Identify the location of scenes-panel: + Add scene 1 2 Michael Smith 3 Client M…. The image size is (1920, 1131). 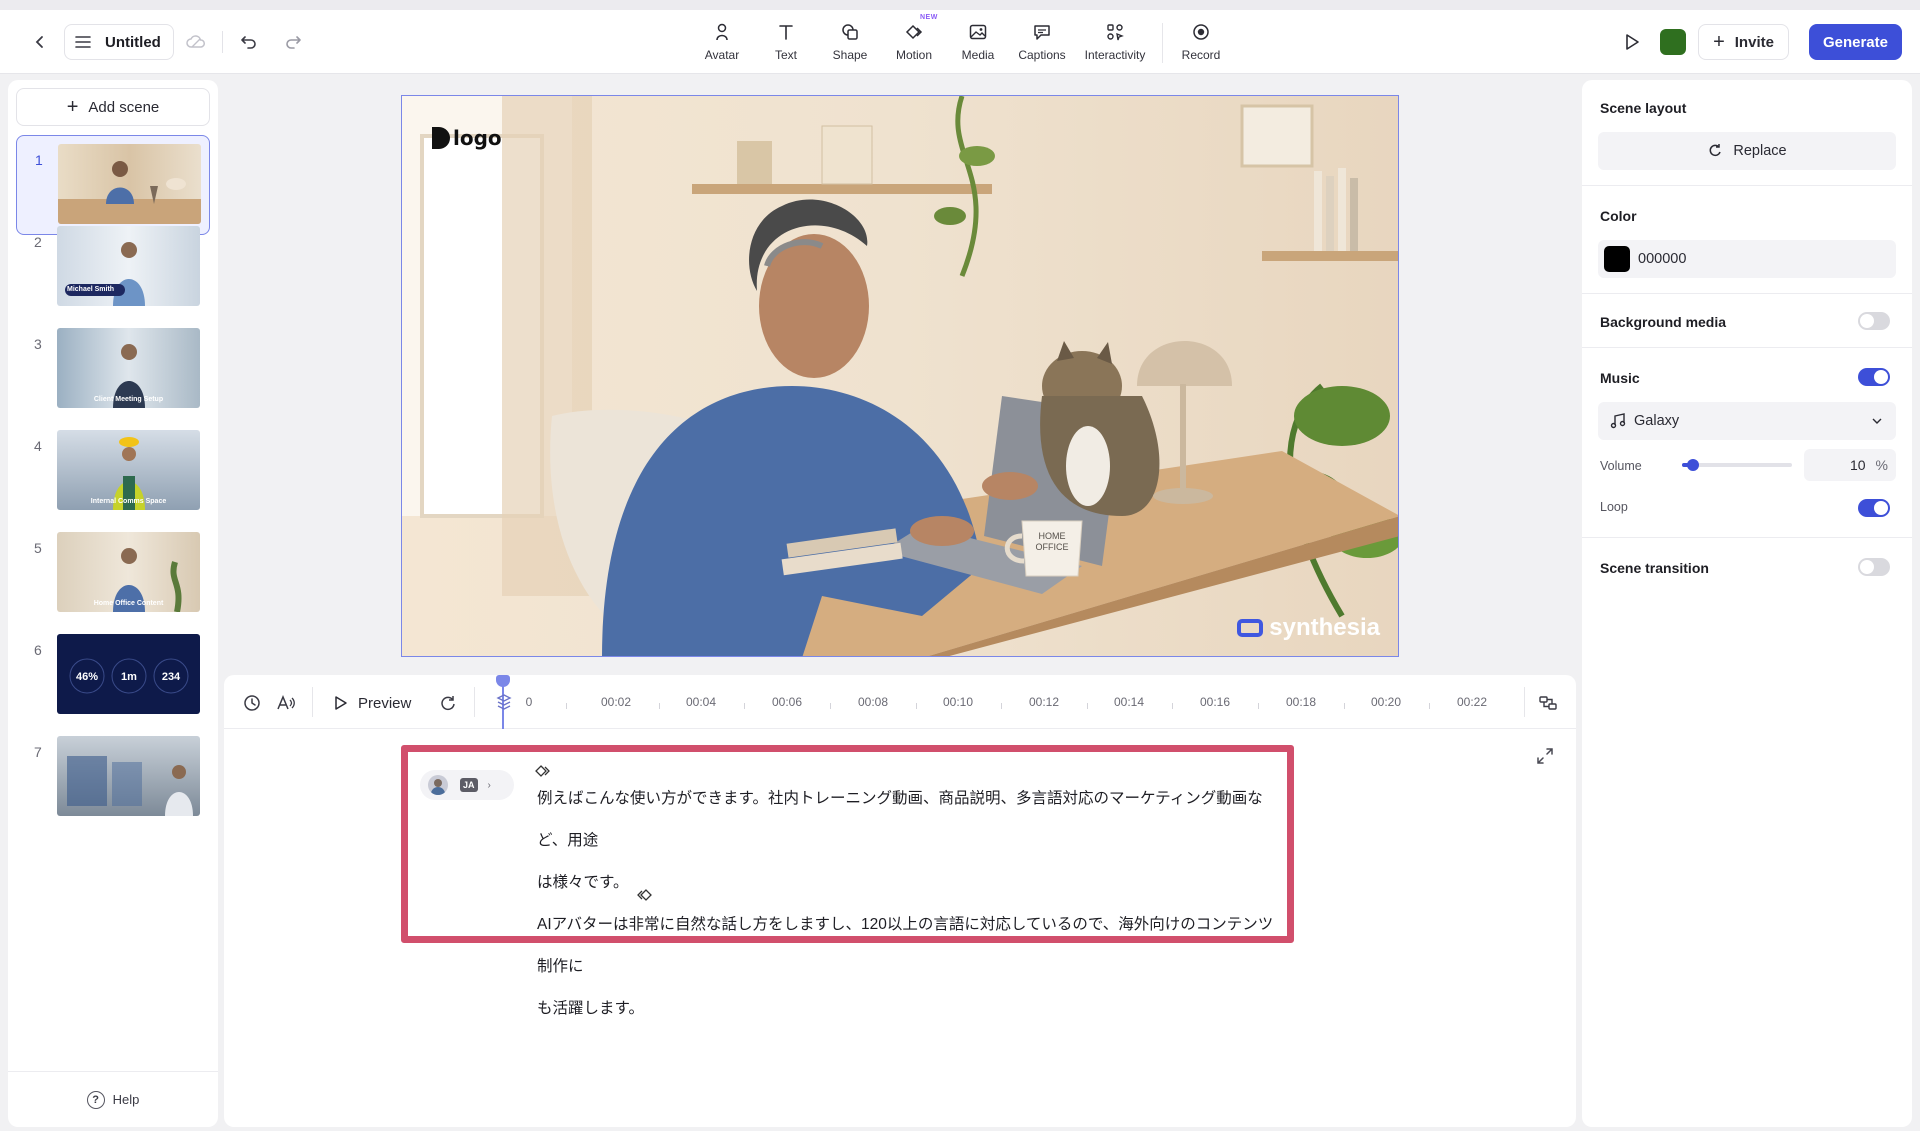
(113, 603).